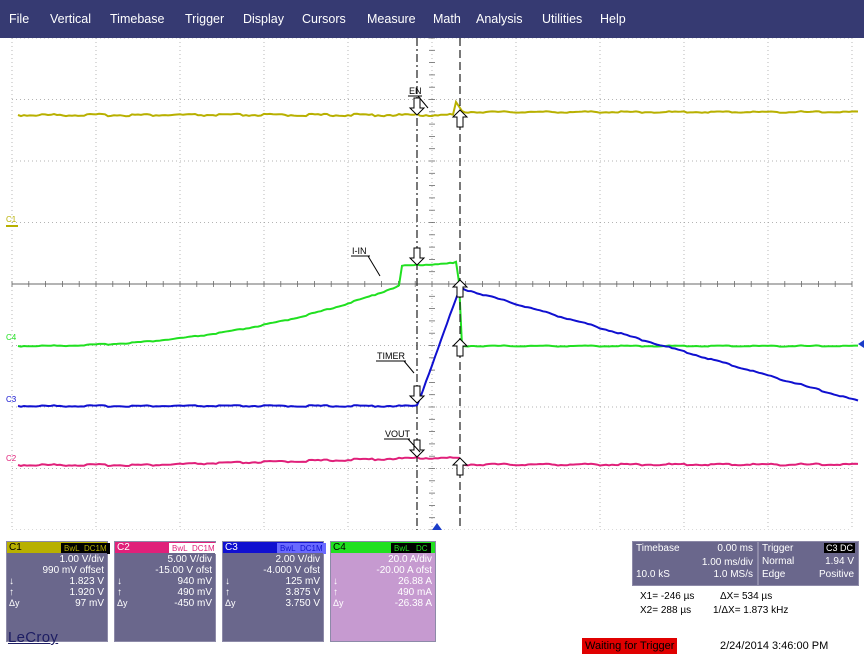 Image resolution: width=864 pixels, height=654 pixels. Describe the element at coordinates (414, 592) in the screenshot. I see `c4-up-value: 490 mA` at that location.